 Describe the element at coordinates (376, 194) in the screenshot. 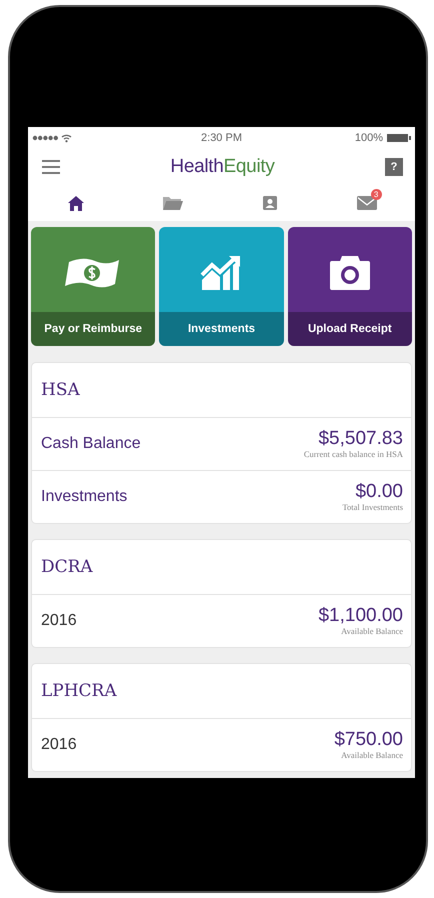

I see `badge: 3` at that location.